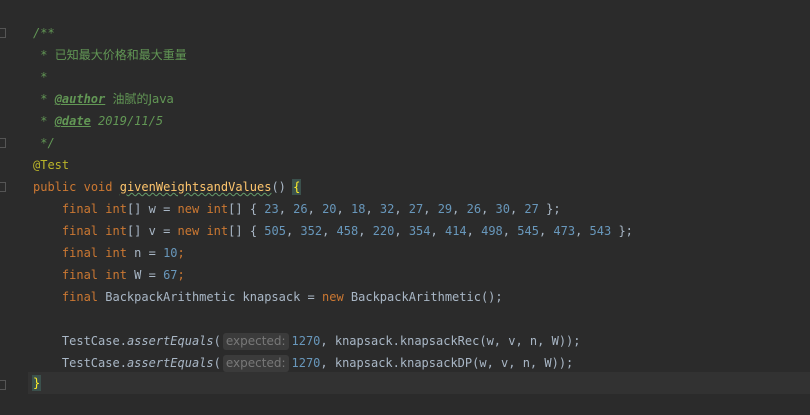 This screenshot has width=810, height=415. I want to click on assert-arguments: , knapsack.knapsackRec(w, v, n, W));, so click(450, 341).